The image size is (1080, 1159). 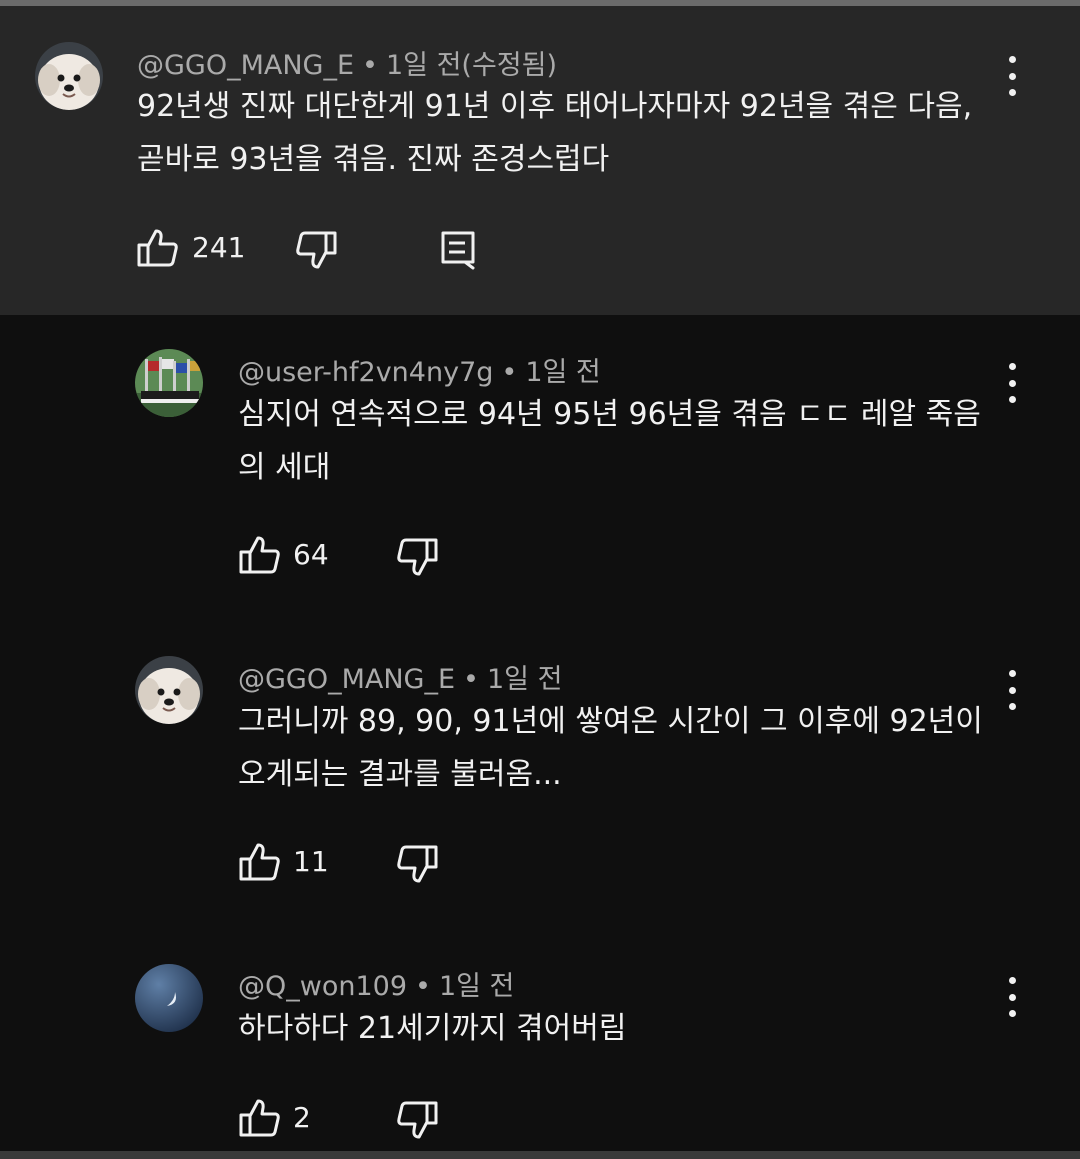 What do you see at coordinates (432, 1028) in the screenshot?
I see `comment-text: 하다하다 21세기까지 겪어버림` at bounding box center [432, 1028].